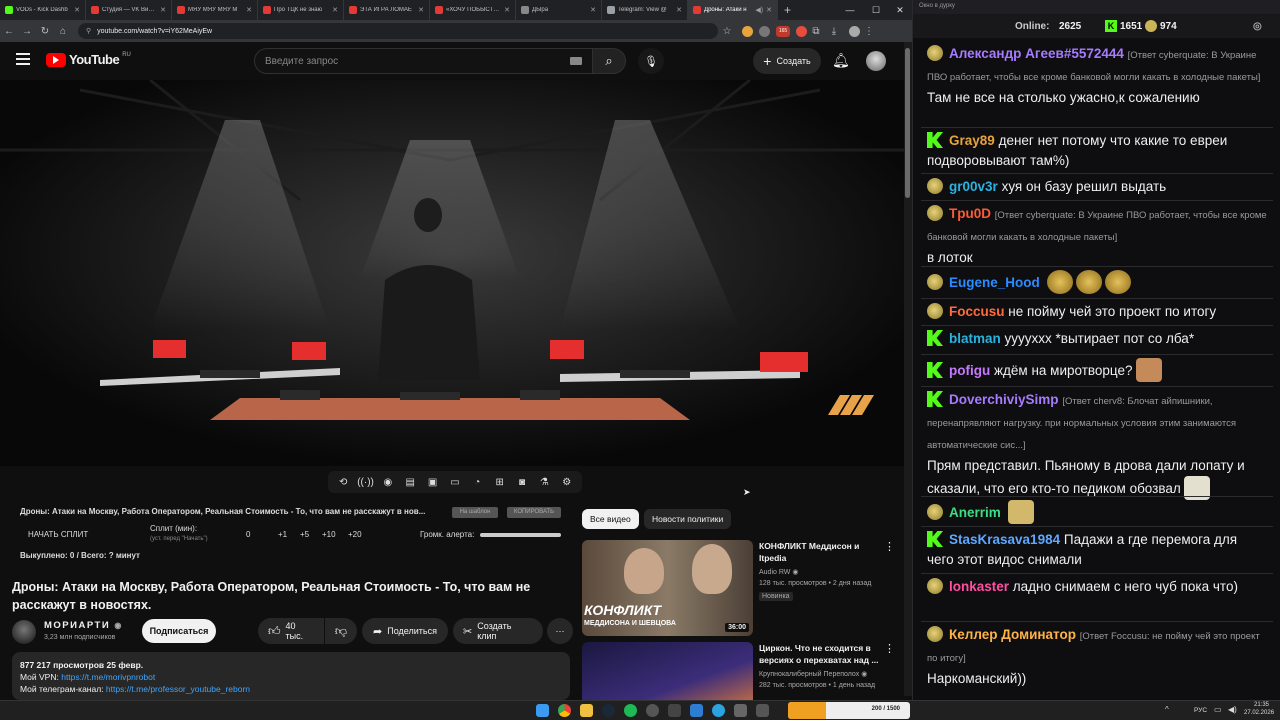 This screenshot has height=720, width=1280. What do you see at coordinates (215, 10) in the screenshot?
I see `tab-2: МЯУ МЯУ МЯУ М ✕` at bounding box center [215, 10].